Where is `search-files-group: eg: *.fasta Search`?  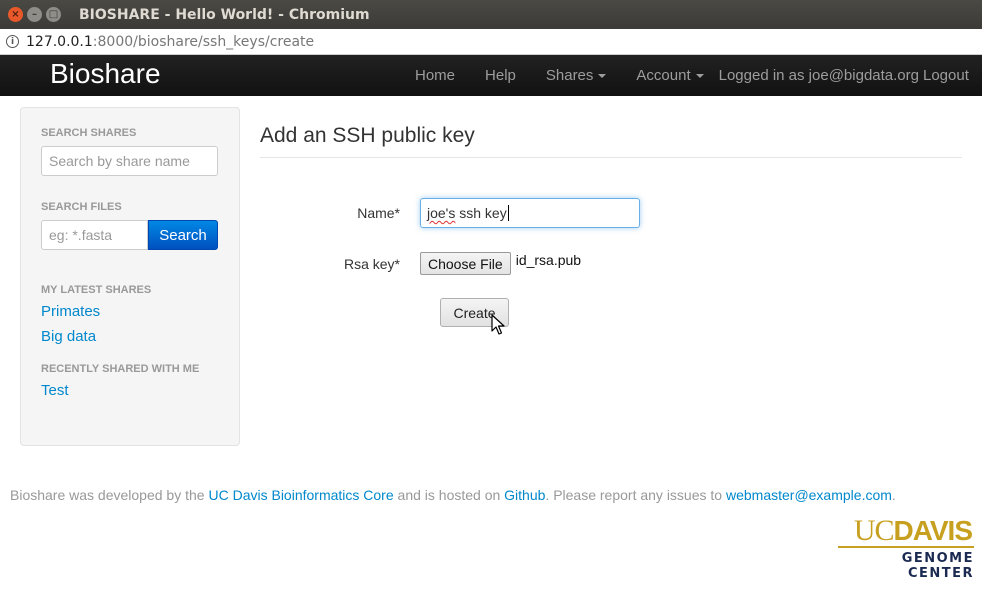 search-files-group: eg: *.fasta Search is located at coordinates (130, 235).